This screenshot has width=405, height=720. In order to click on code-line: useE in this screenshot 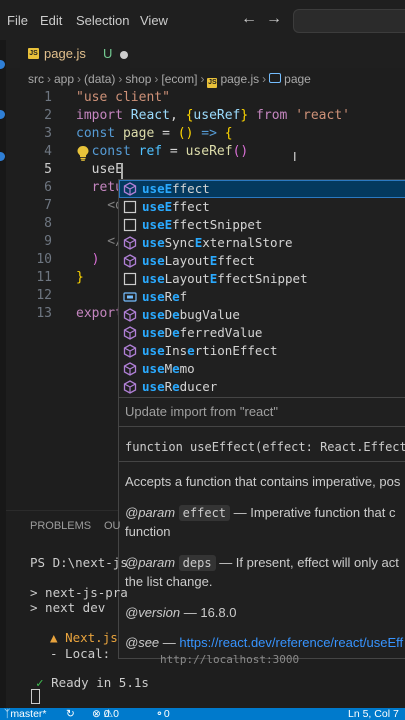, I will do `click(99, 169)`.